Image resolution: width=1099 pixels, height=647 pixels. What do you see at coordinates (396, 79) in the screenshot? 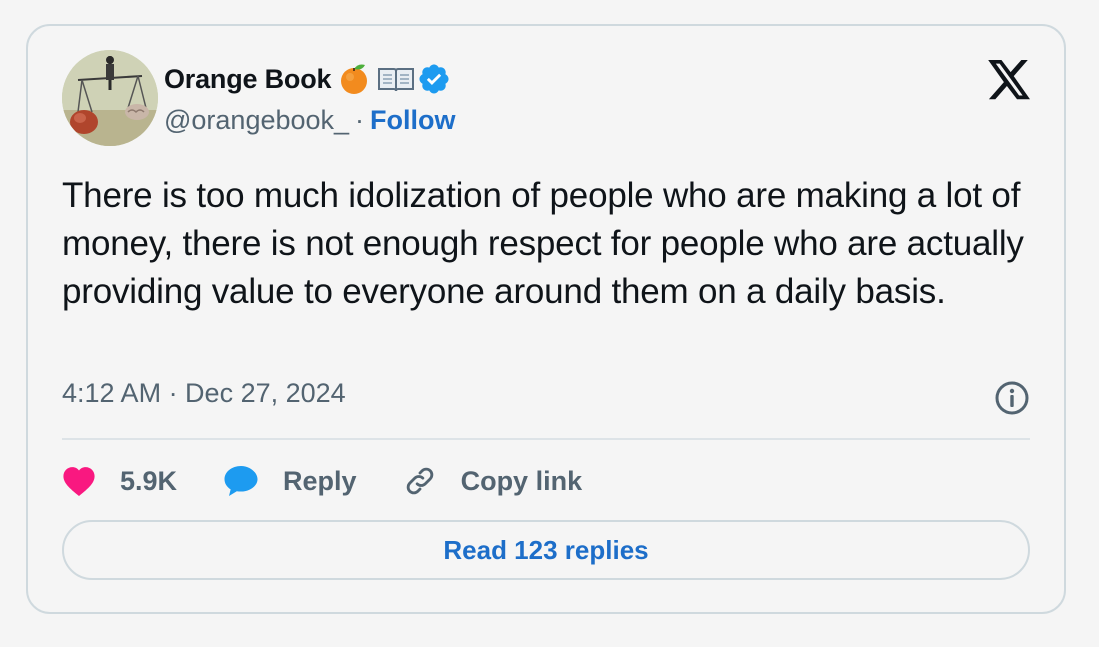
I see `open-book-emoji` at bounding box center [396, 79].